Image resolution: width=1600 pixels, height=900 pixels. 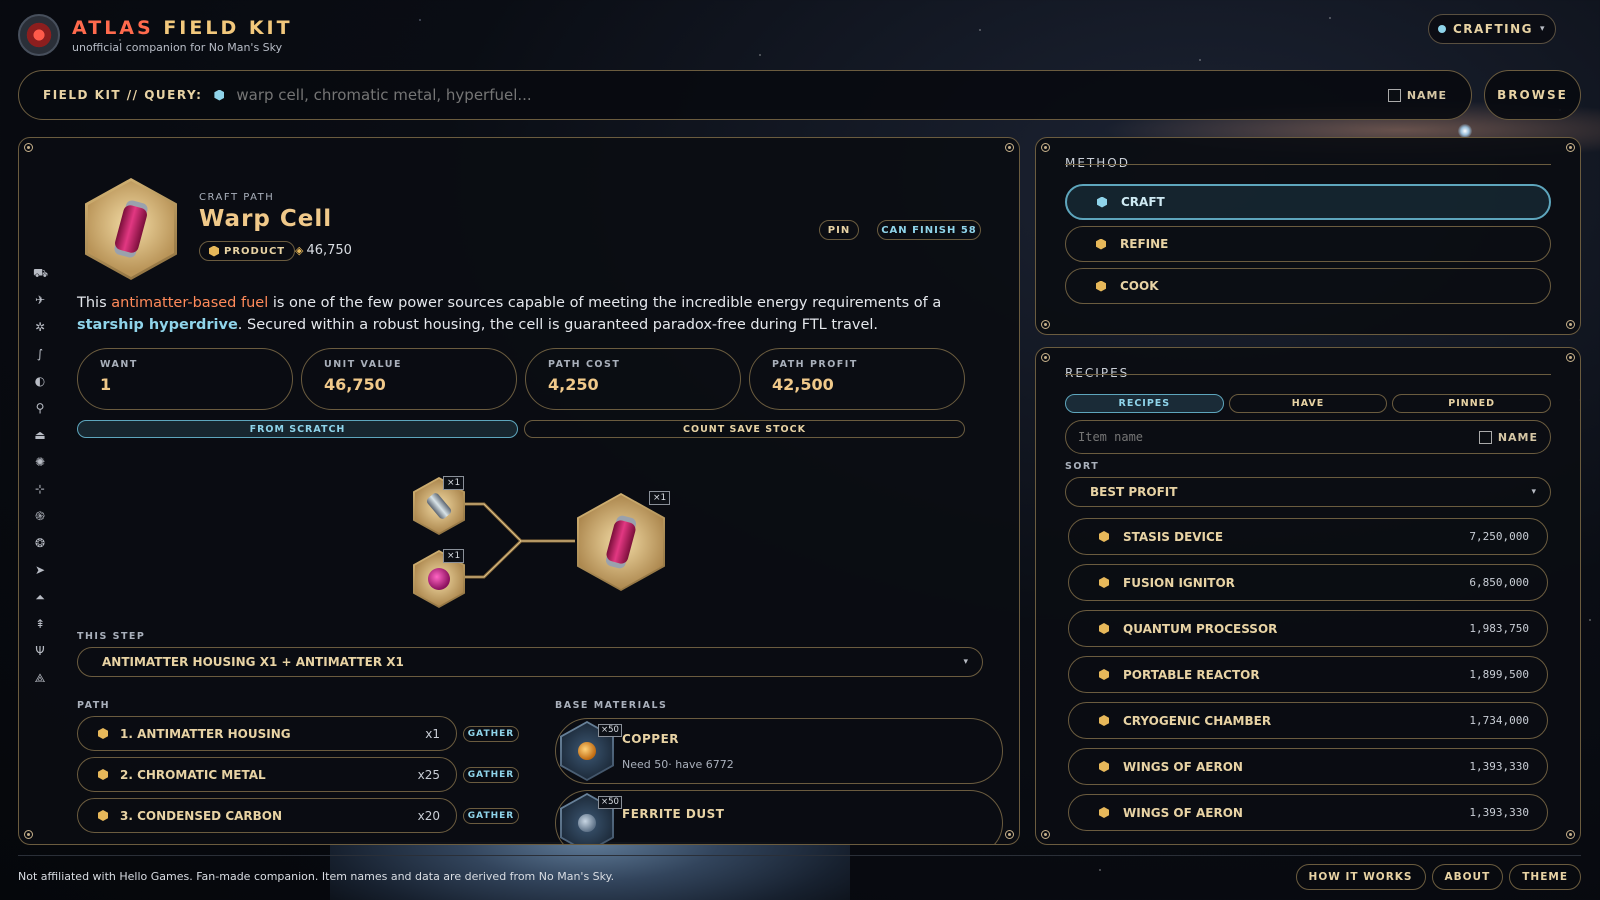 I want to click on method-option-cook: COOK, so click(x=1308, y=286).